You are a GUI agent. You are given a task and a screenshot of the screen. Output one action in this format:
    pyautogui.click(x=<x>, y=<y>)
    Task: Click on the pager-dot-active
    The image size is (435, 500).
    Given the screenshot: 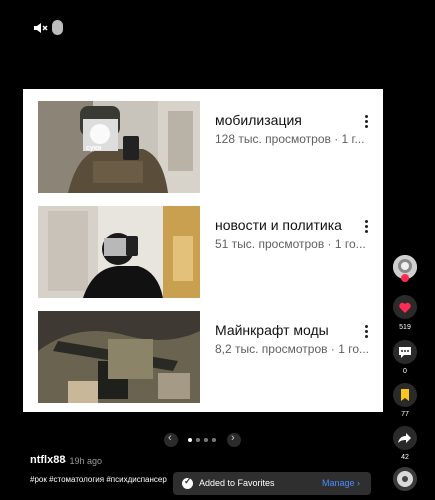 What is the action you would take?
    pyautogui.click(x=190, y=440)
    